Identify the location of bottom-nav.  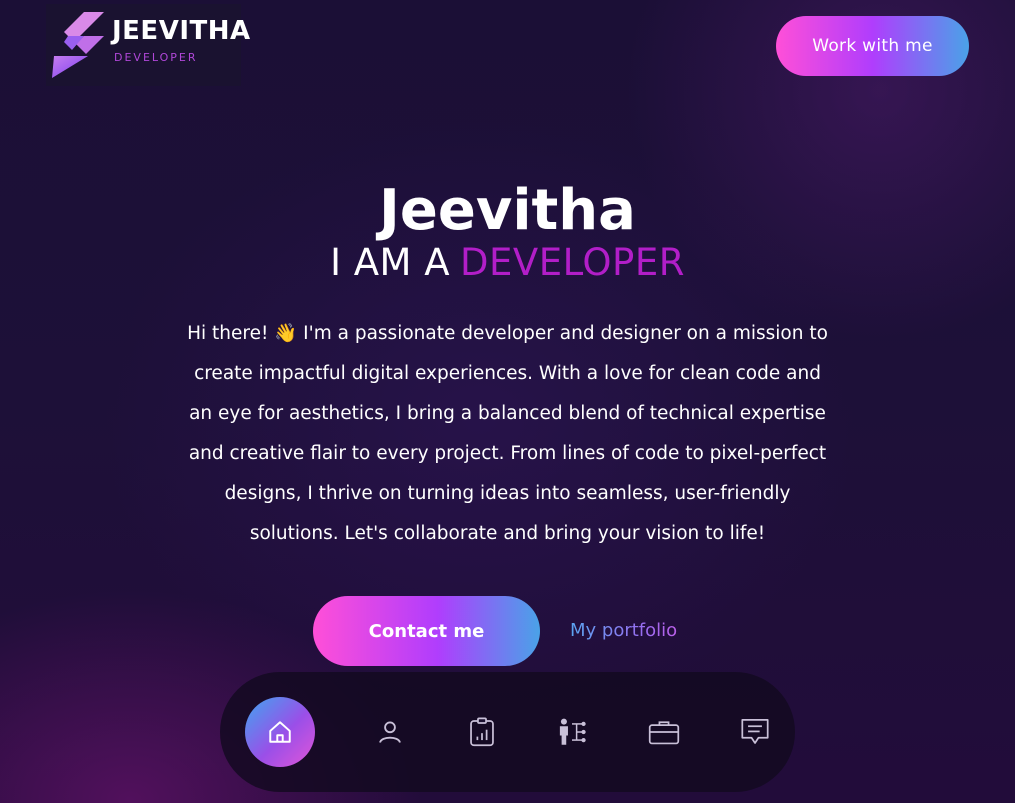
(507, 732).